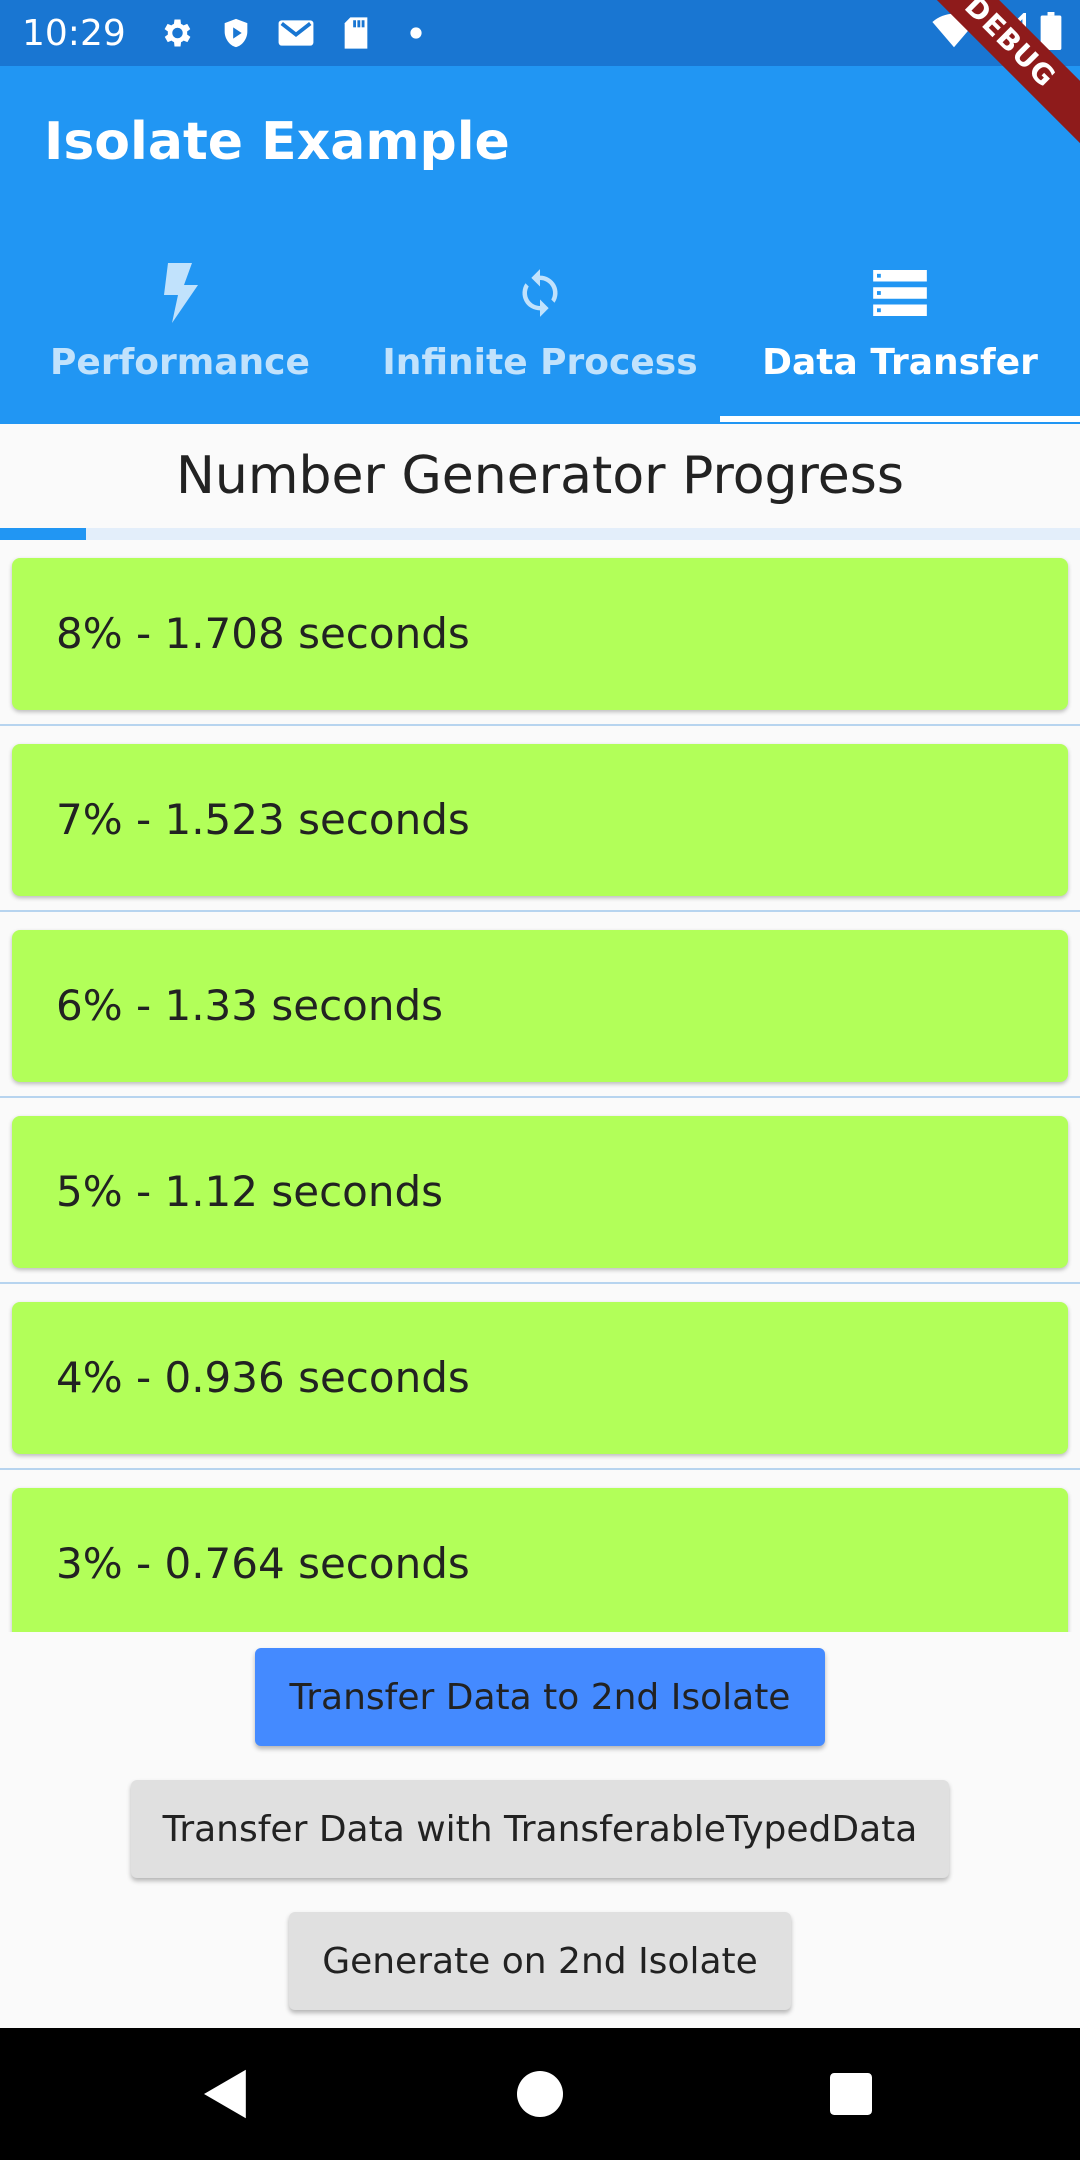 This screenshot has height=2160, width=1080. I want to click on gmail-icon, so click(296, 33).